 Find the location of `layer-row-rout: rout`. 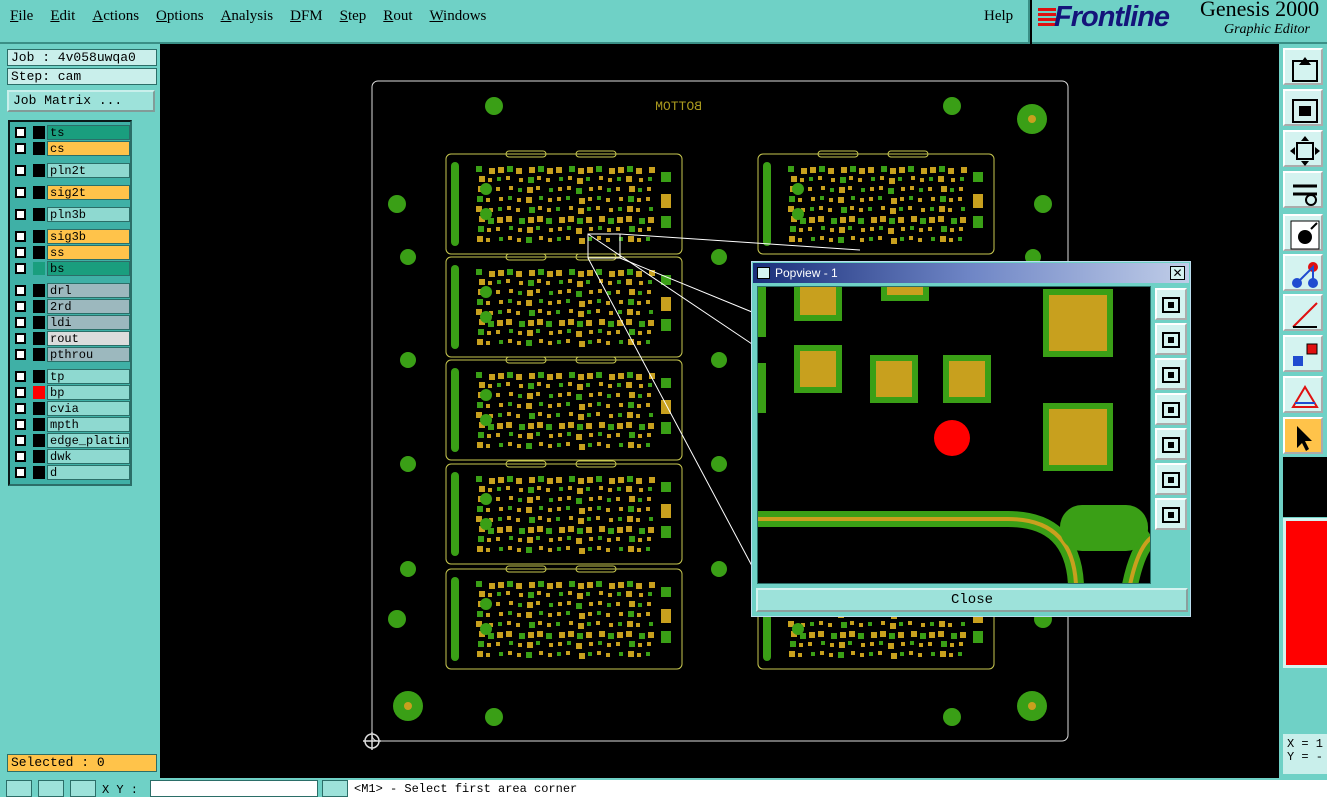

layer-row-rout: rout is located at coordinates (73, 338).